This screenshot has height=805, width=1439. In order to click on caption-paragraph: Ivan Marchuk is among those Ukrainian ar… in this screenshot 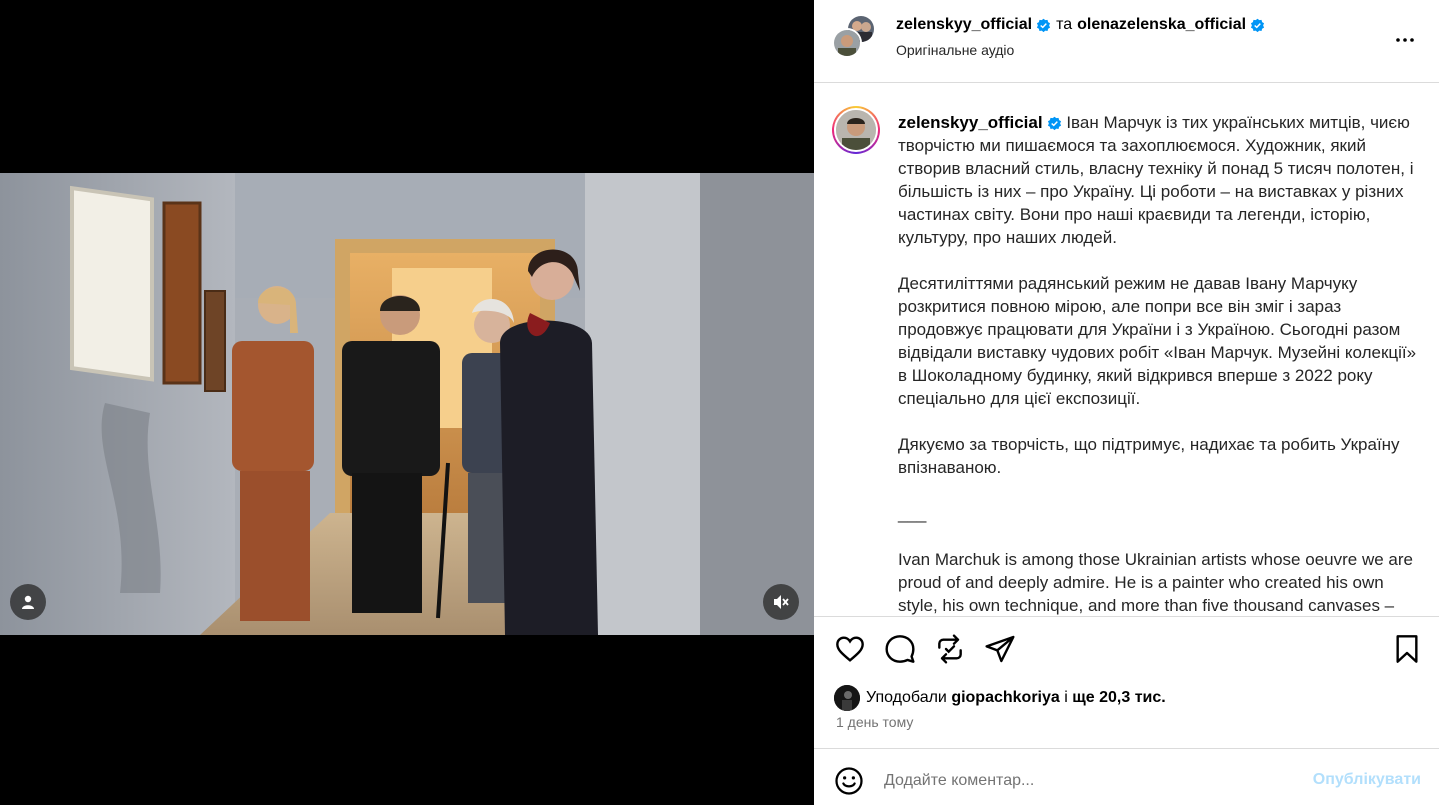, I will do `click(1155, 582)`.